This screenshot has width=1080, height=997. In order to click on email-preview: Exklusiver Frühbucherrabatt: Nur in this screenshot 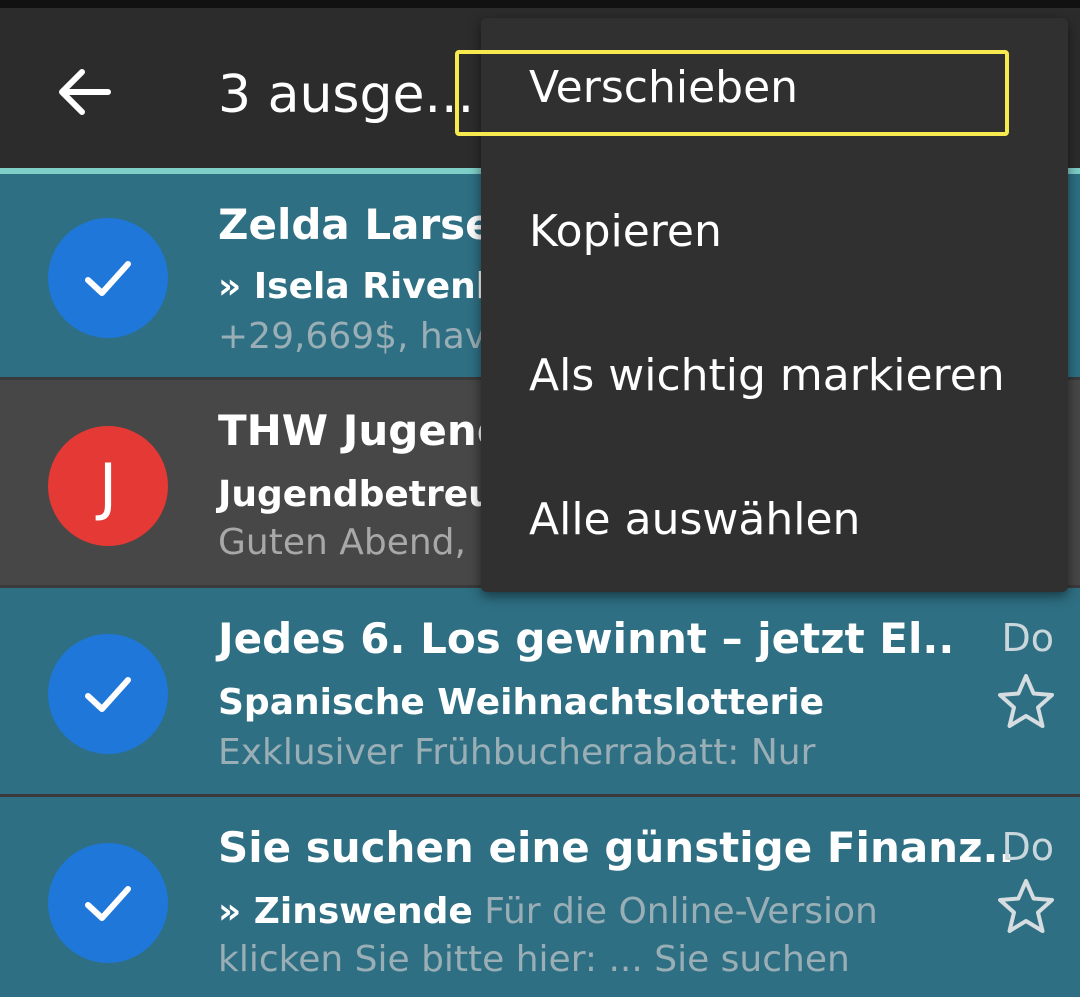, I will do `click(517, 752)`.